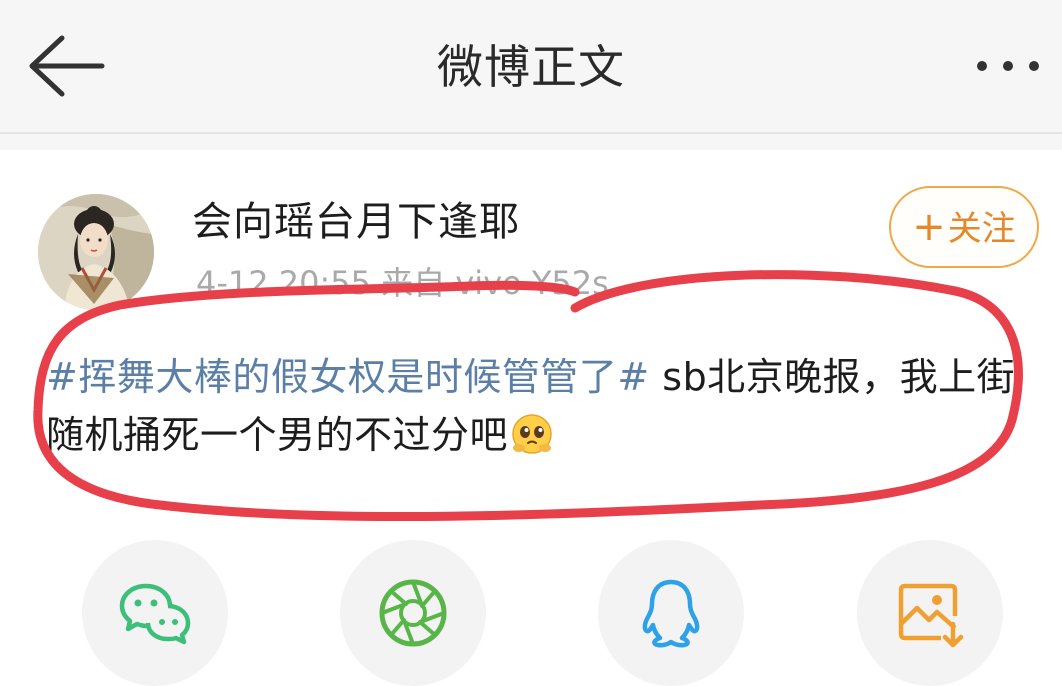 The height and width of the screenshot is (686, 1062). I want to click on plus-icon: +, so click(929, 227).